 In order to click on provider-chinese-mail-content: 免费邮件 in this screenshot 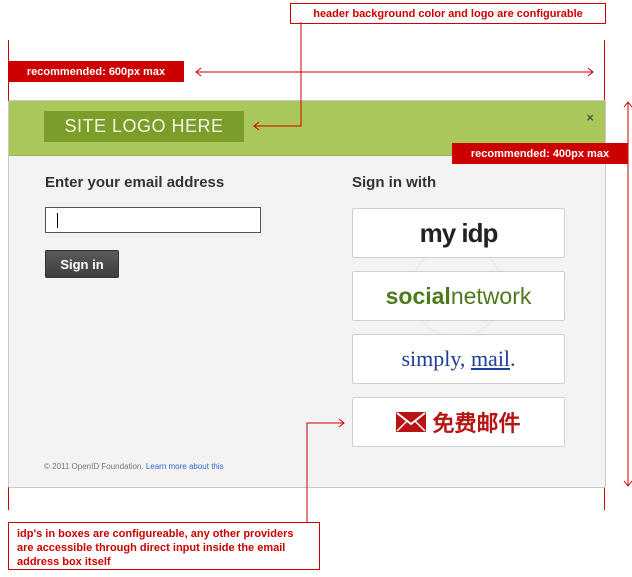, I will do `click(458, 422)`.